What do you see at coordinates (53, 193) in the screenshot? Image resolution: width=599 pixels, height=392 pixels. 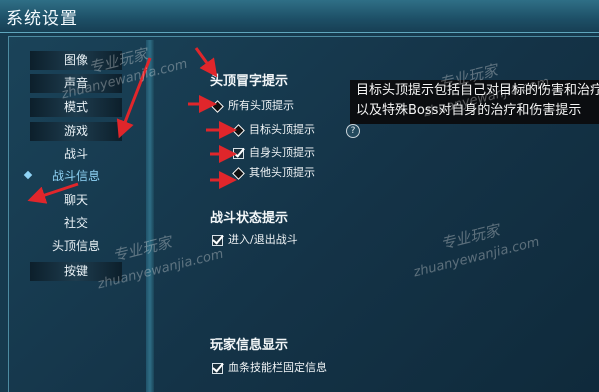 I see `arrow-to-combat-info-icon` at bounding box center [53, 193].